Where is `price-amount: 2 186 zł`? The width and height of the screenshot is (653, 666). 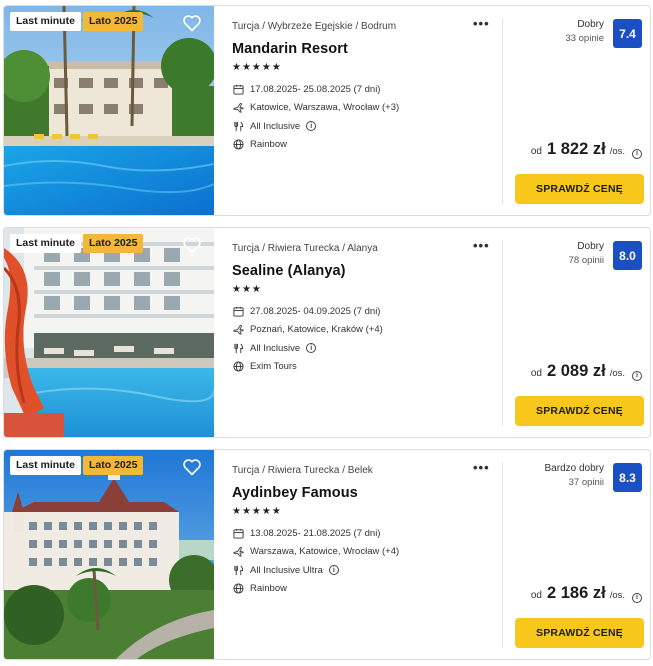
price-amount: 2 186 zł is located at coordinates (576, 593).